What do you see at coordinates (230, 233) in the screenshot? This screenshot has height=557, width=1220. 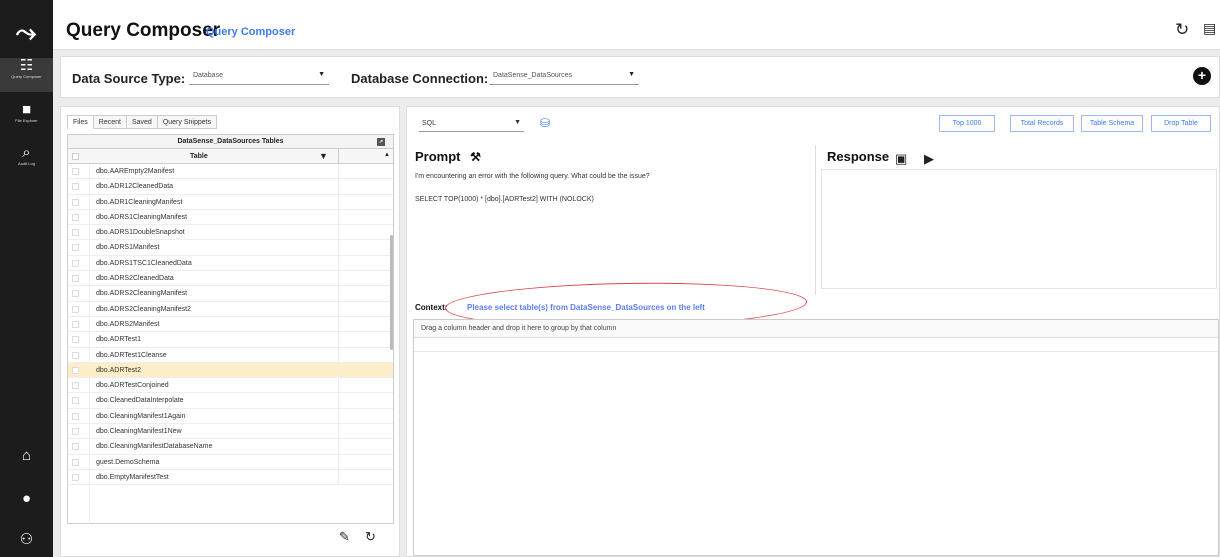 I see `table-row: dbo.ADRS1DoubleSnapshot` at bounding box center [230, 233].